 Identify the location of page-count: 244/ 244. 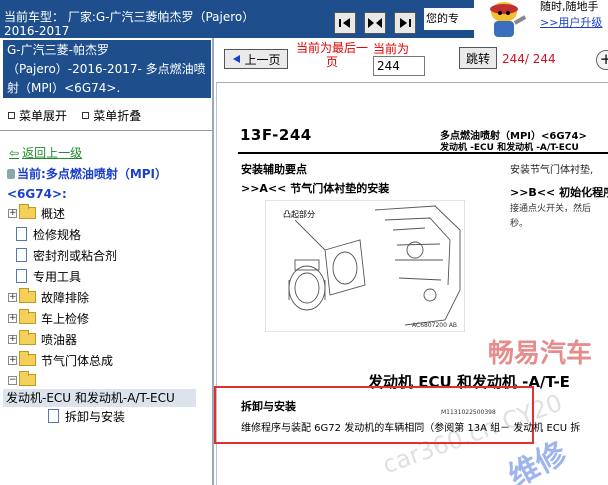
(529, 59).